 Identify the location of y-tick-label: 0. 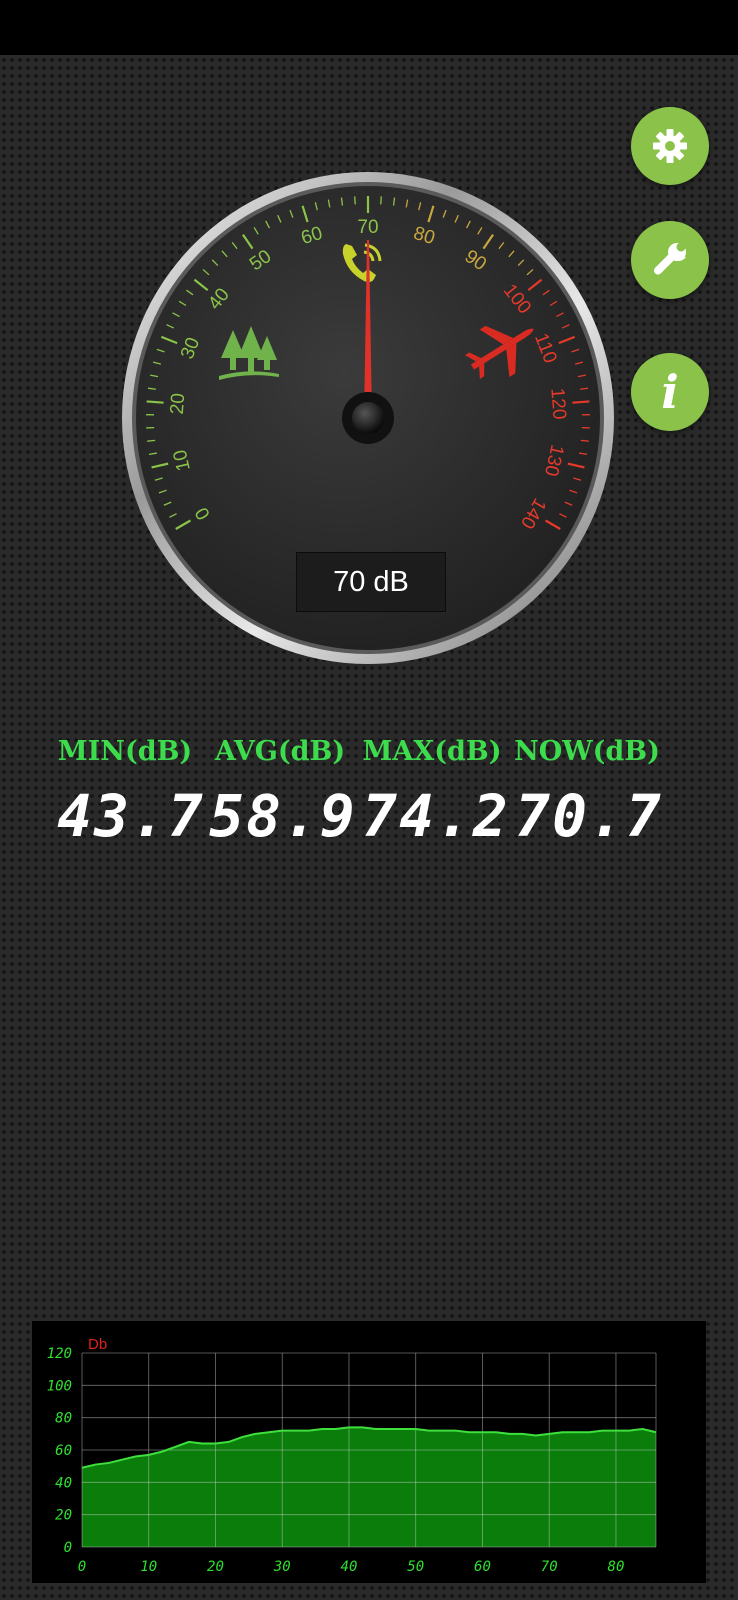
(68, 1548).